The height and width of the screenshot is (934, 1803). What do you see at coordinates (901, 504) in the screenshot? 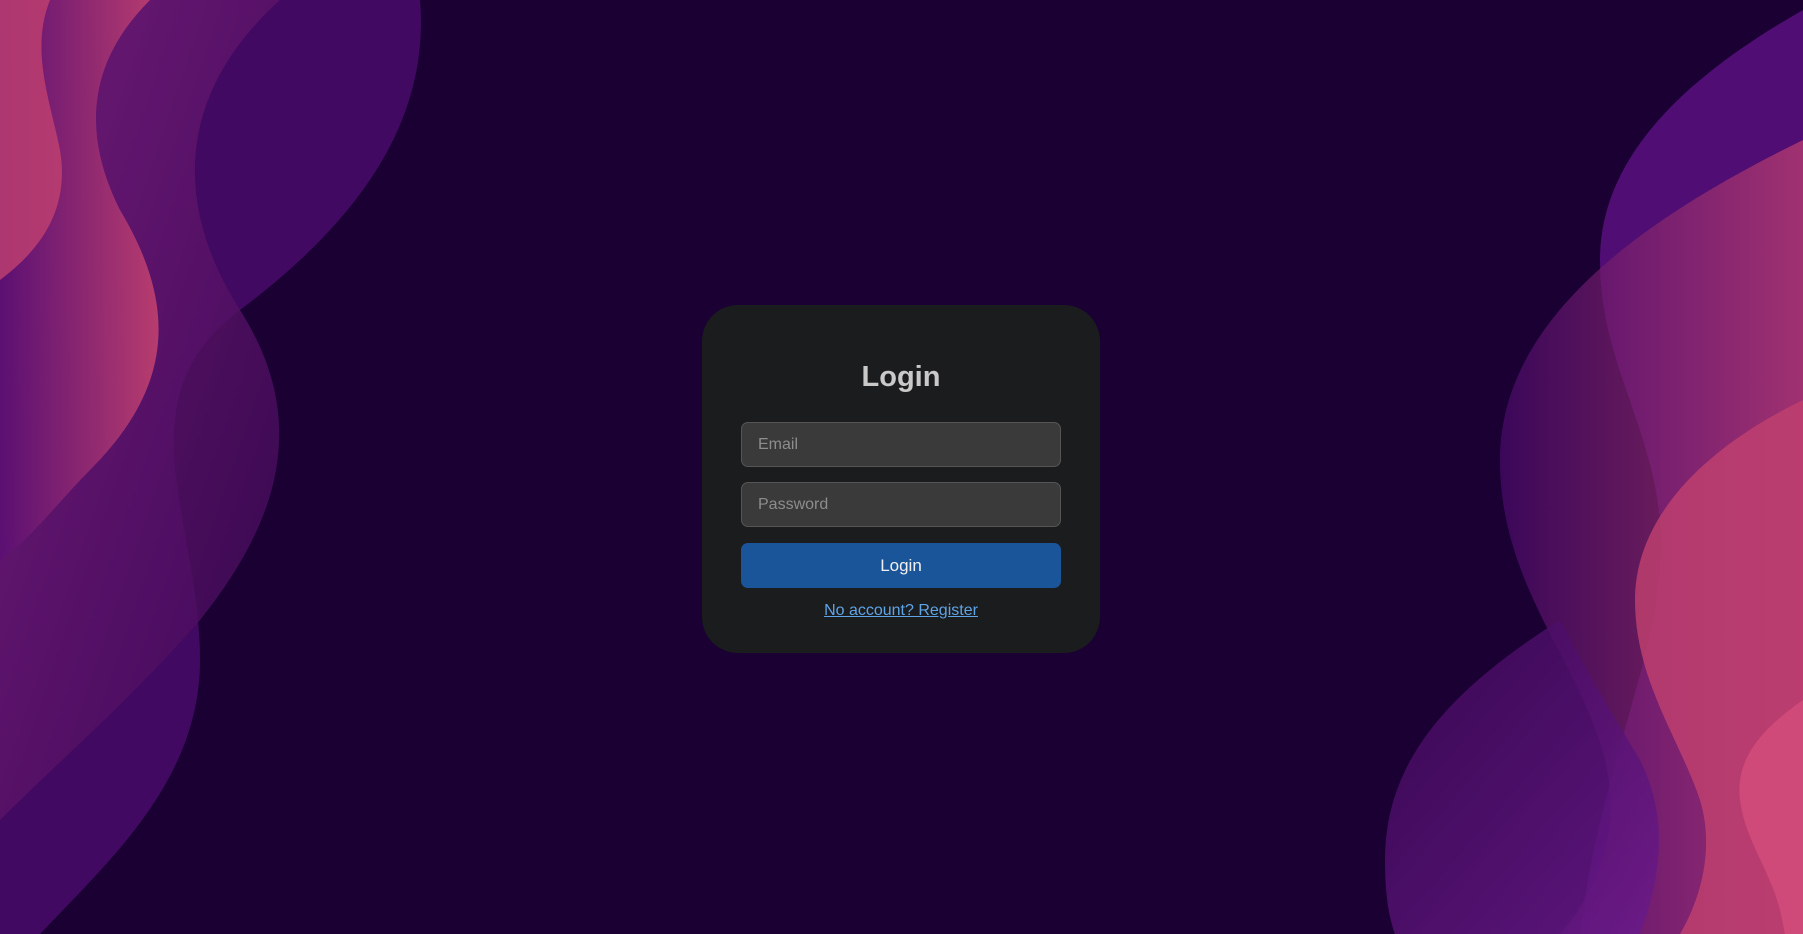
I see `password-field` at bounding box center [901, 504].